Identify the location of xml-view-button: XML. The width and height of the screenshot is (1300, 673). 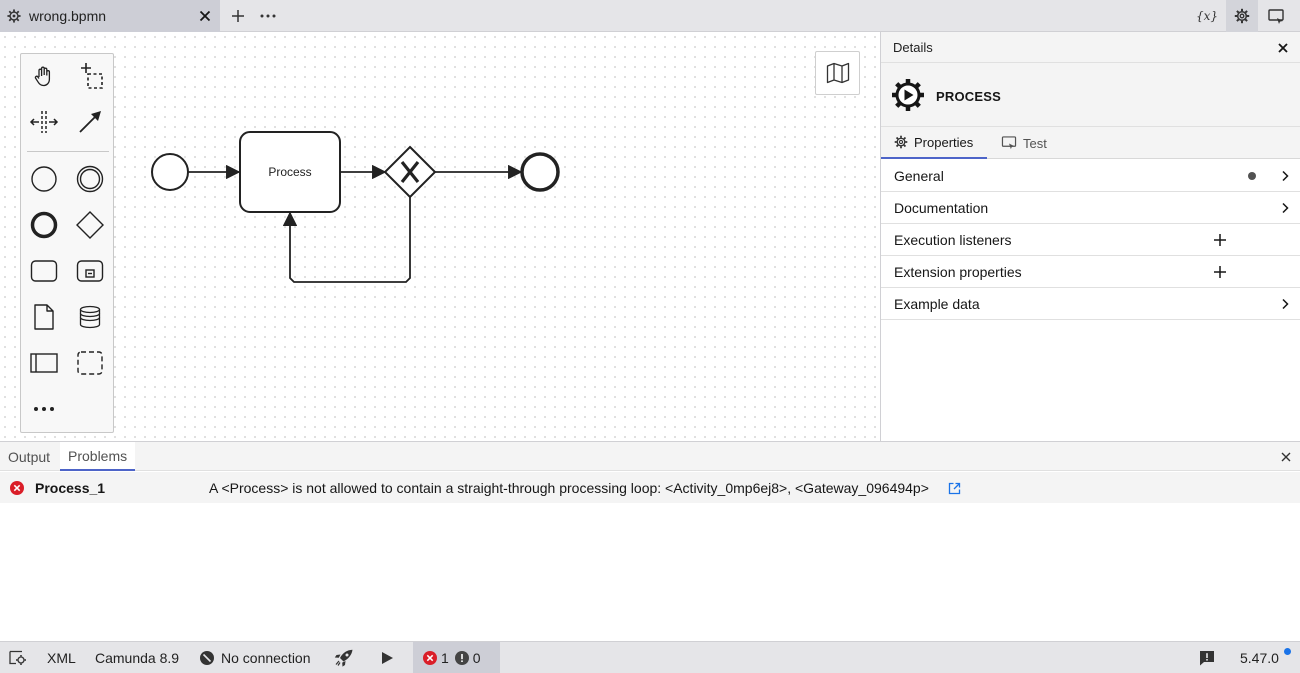
(61, 657).